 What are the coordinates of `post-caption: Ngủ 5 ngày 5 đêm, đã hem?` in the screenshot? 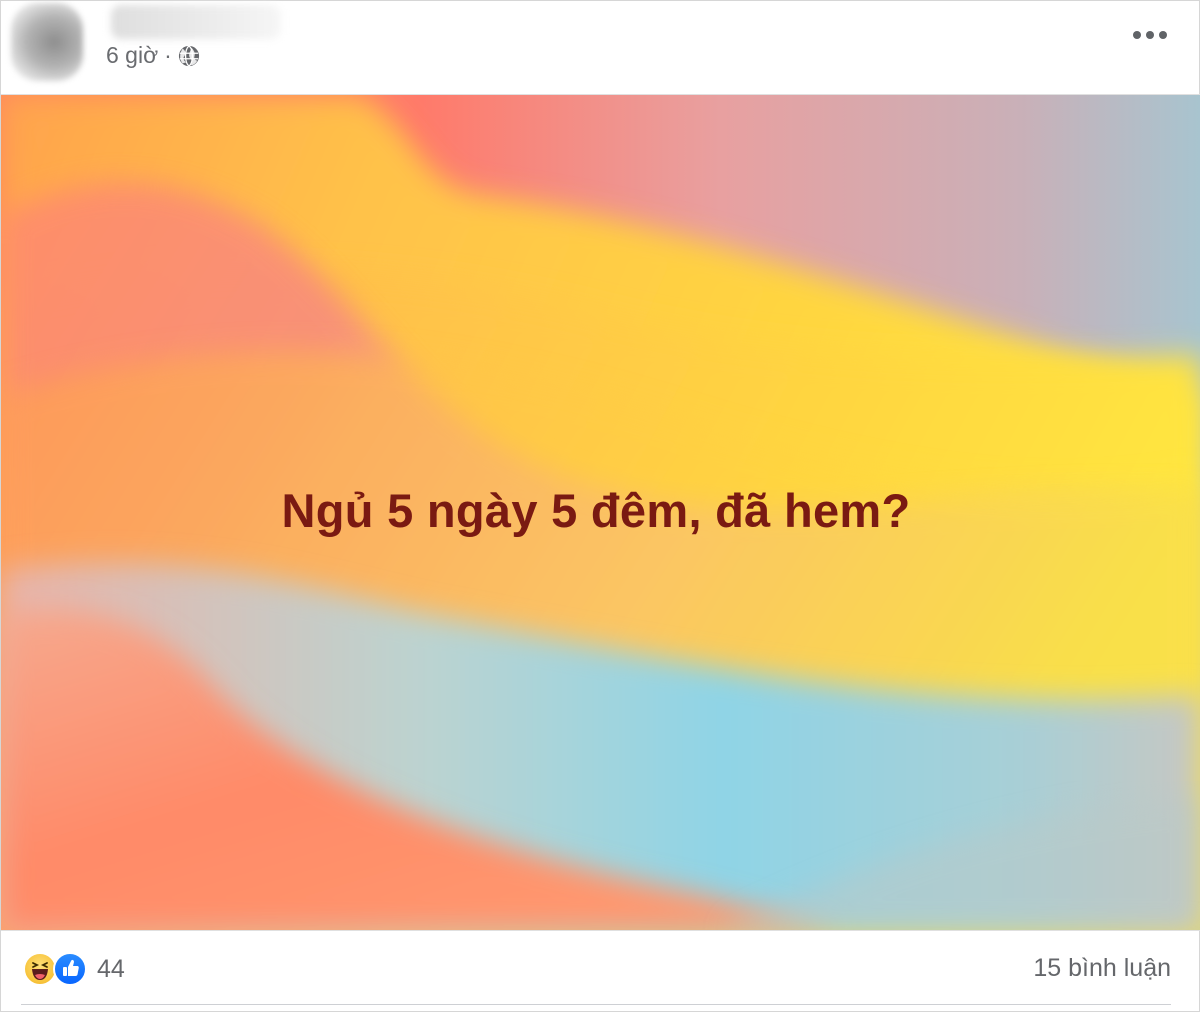 It's located at (596, 510).